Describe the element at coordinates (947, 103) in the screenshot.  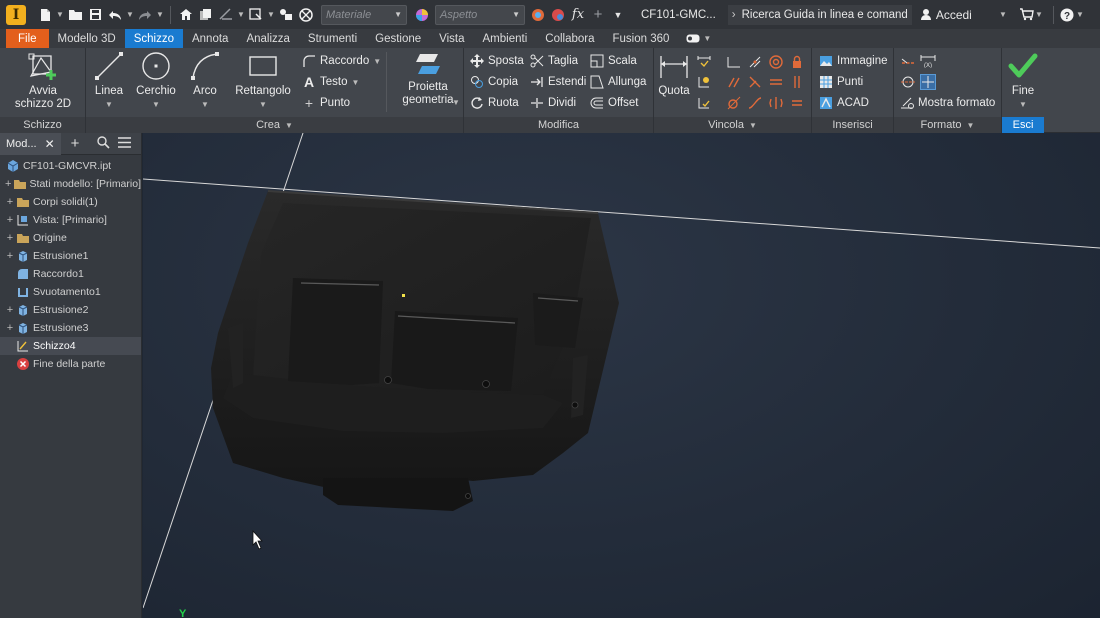
I see `show-format-button: Mostra formato` at that location.